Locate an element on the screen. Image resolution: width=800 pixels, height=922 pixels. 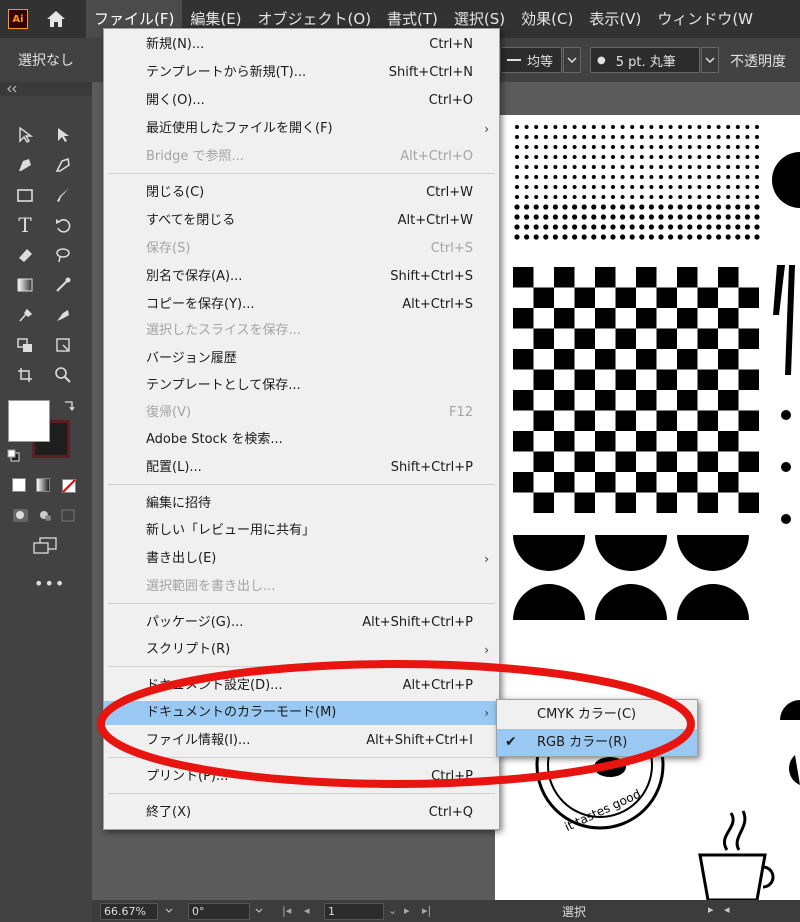
menu-item-invite-to-edit: 編集に招待 is located at coordinates (301, 504).